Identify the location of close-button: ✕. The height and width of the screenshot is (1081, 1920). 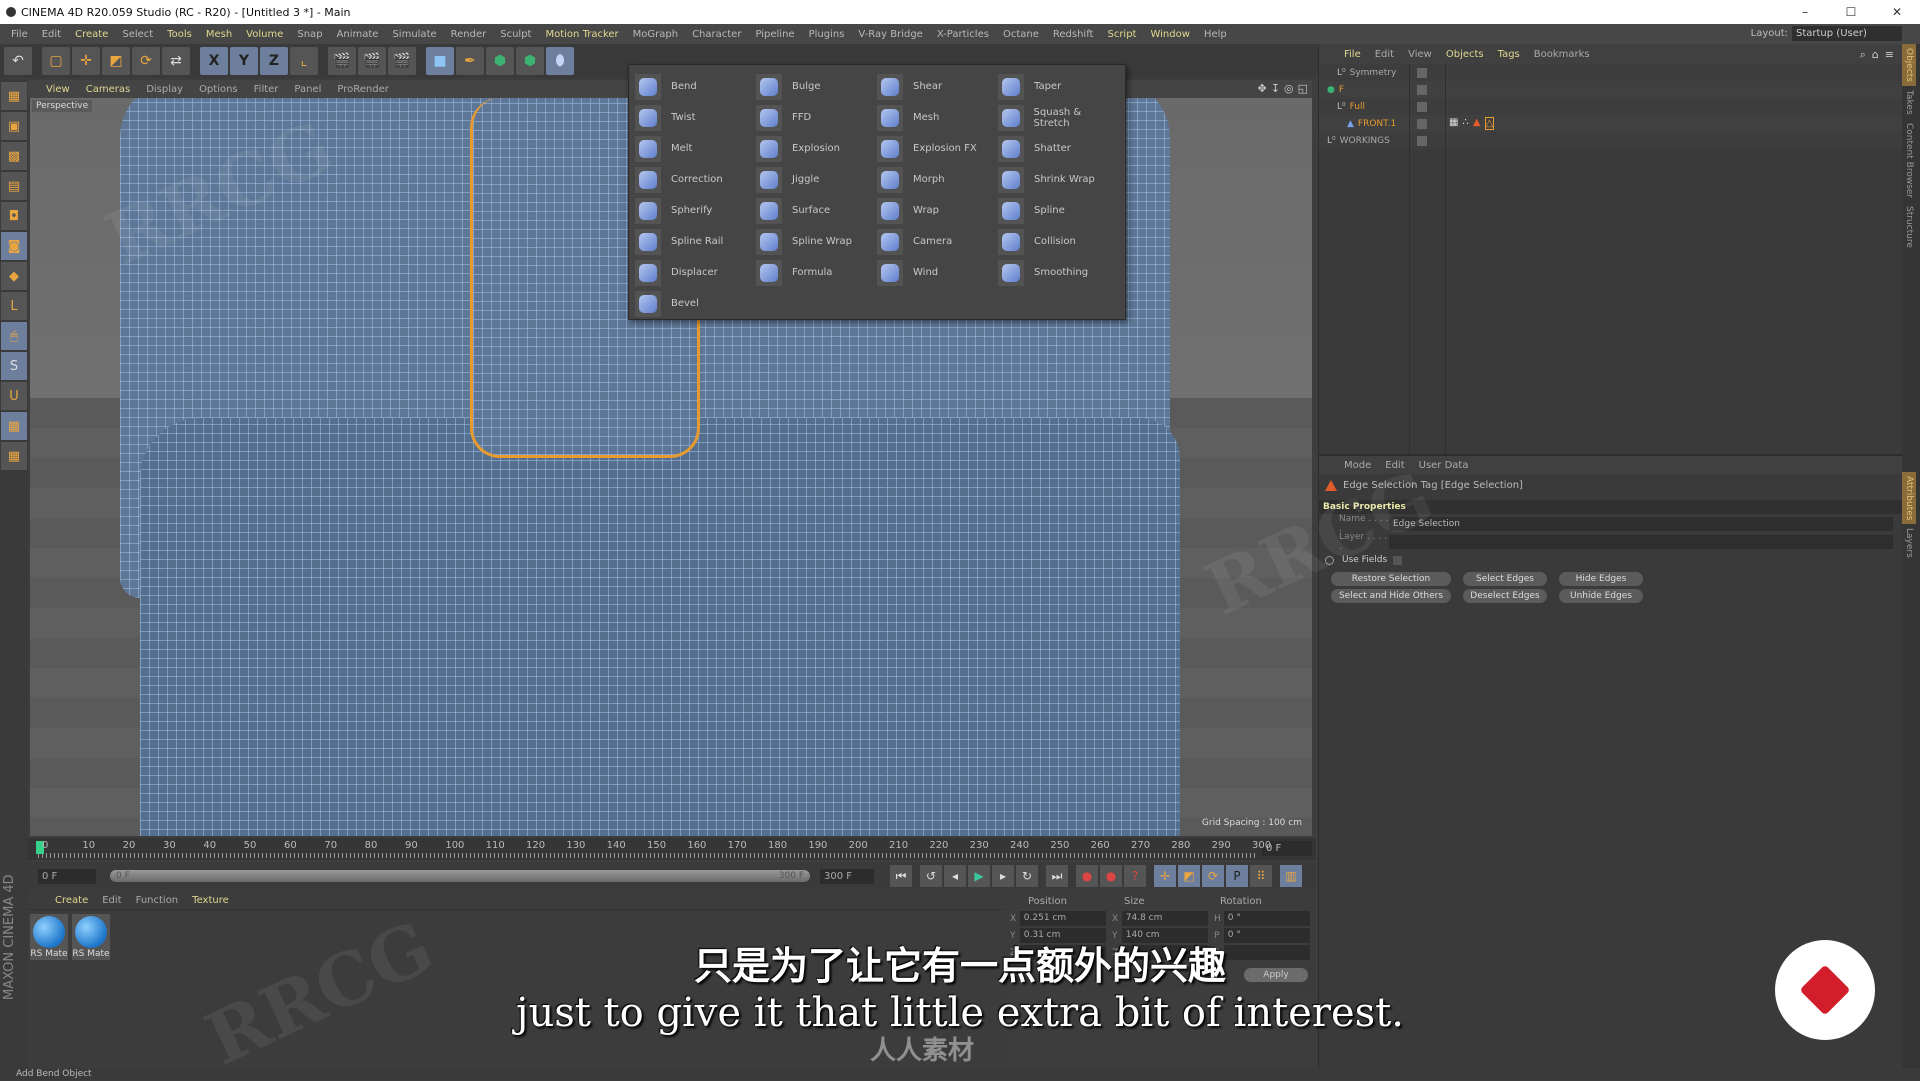
(1897, 12).